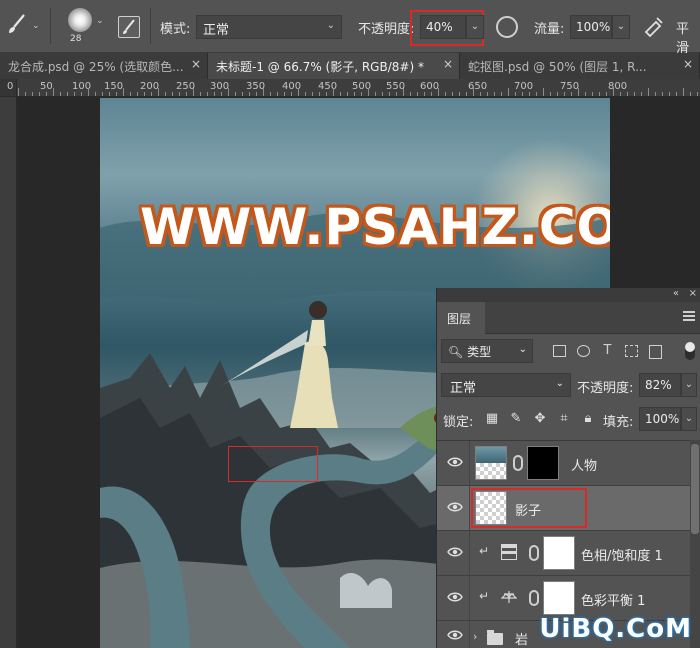  I want to click on separator, so click(150, 26).